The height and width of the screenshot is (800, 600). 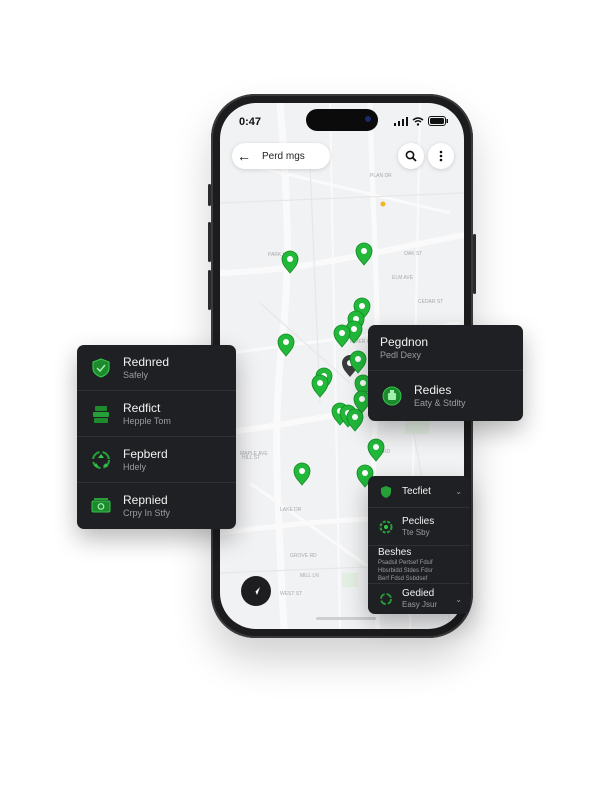 What do you see at coordinates (142, 407) in the screenshot?
I see `item-title: Redfict` at bounding box center [142, 407].